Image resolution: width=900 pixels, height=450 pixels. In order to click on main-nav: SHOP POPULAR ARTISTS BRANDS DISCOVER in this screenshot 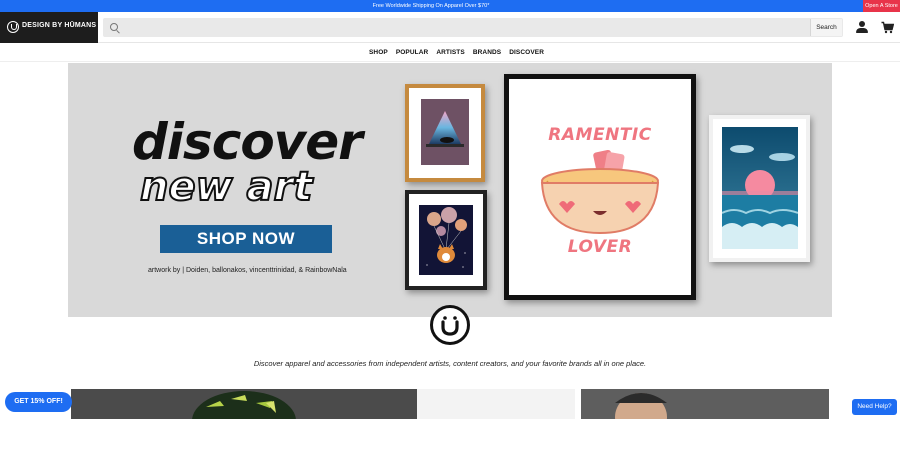, I will do `click(450, 53)`.